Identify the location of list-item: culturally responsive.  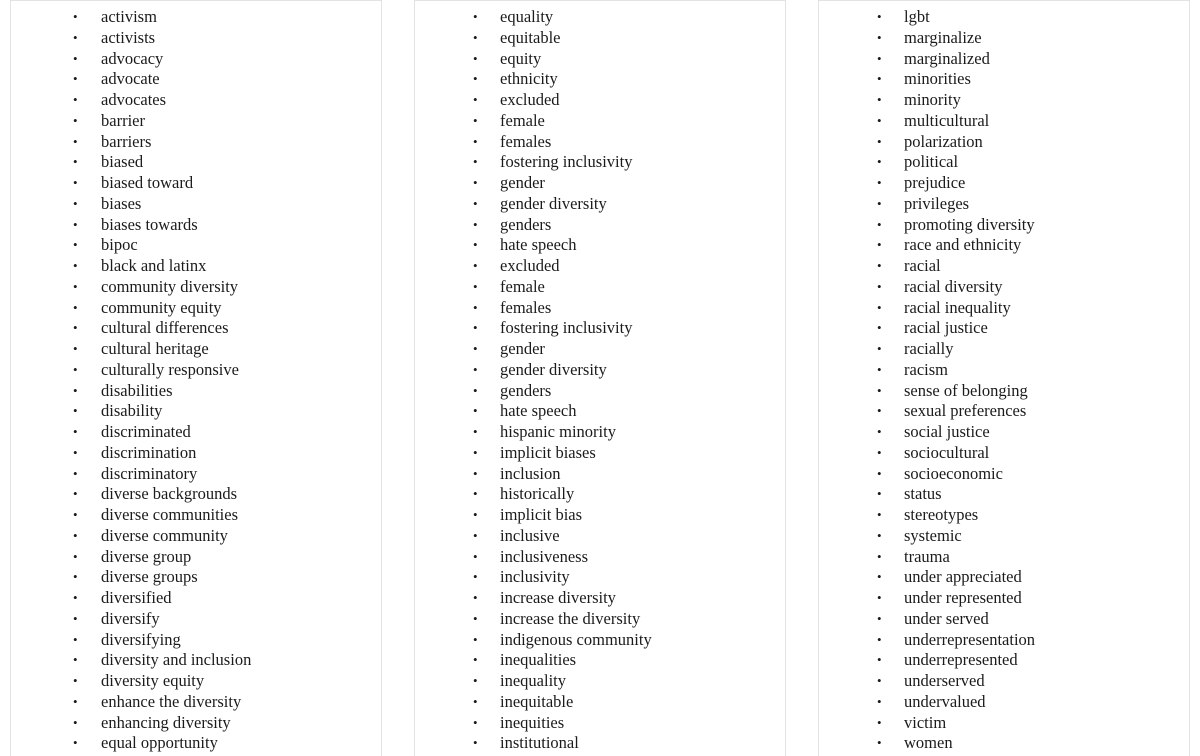
(196, 370).